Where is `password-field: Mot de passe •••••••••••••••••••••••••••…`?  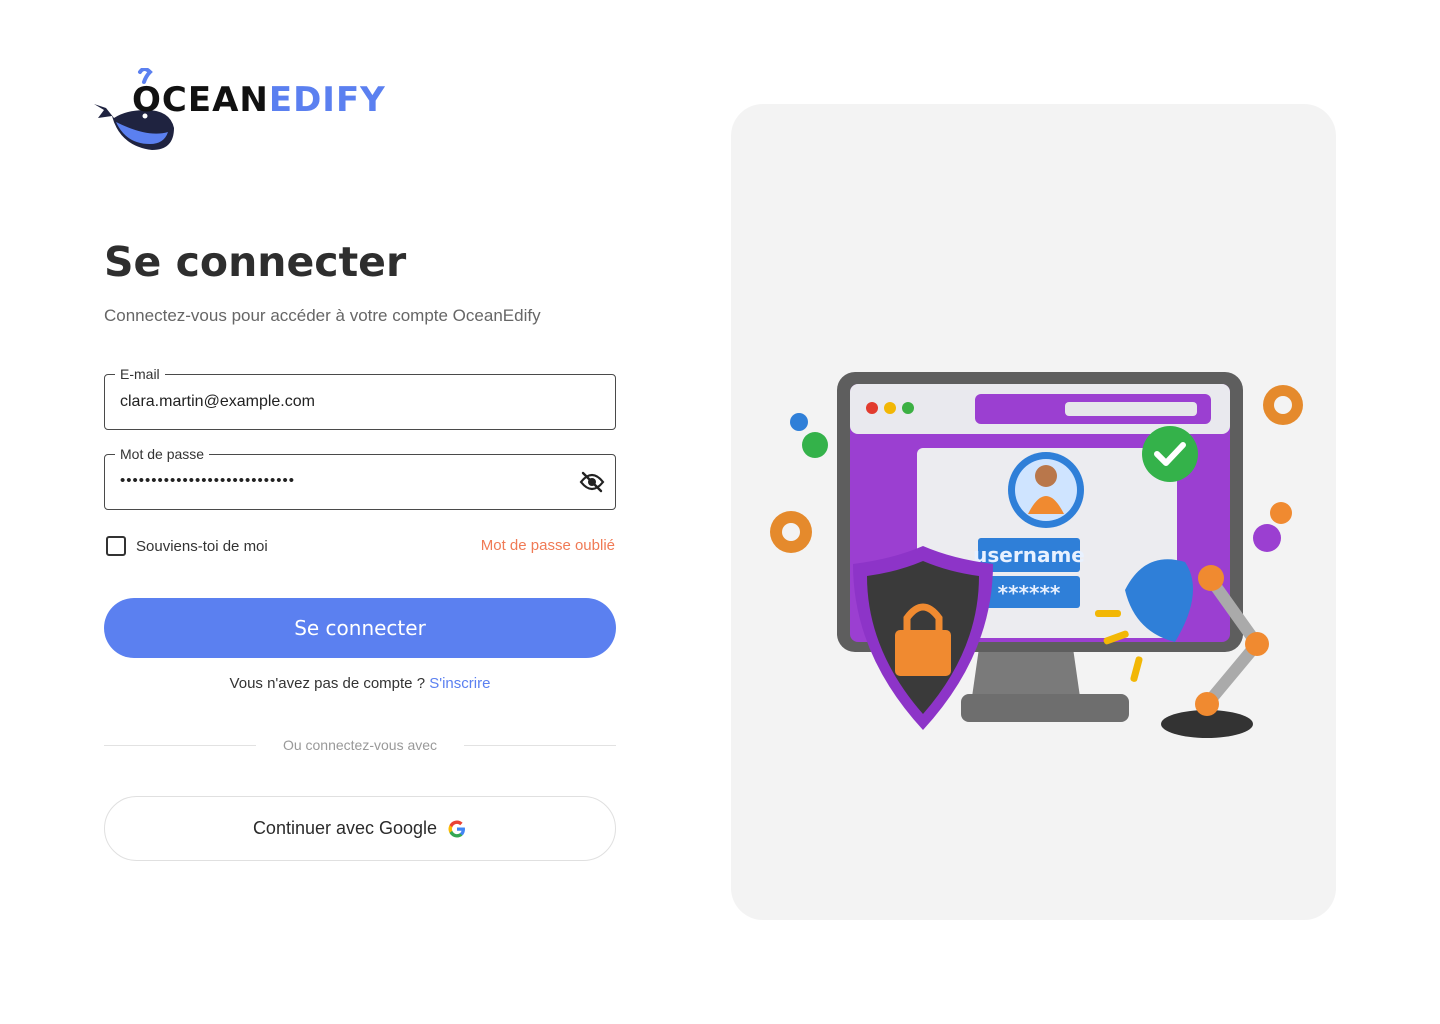
password-field: Mot de passe •••••••••••••••••••••••••••… is located at coordinates (360, 477).